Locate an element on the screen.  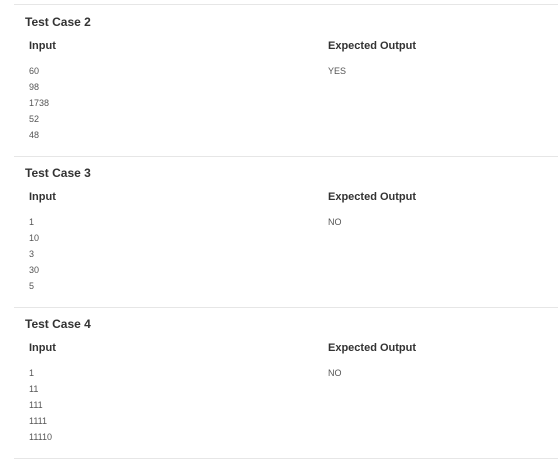
input-values: 1 10 3 30 5 is located at coordinates (34, 254).